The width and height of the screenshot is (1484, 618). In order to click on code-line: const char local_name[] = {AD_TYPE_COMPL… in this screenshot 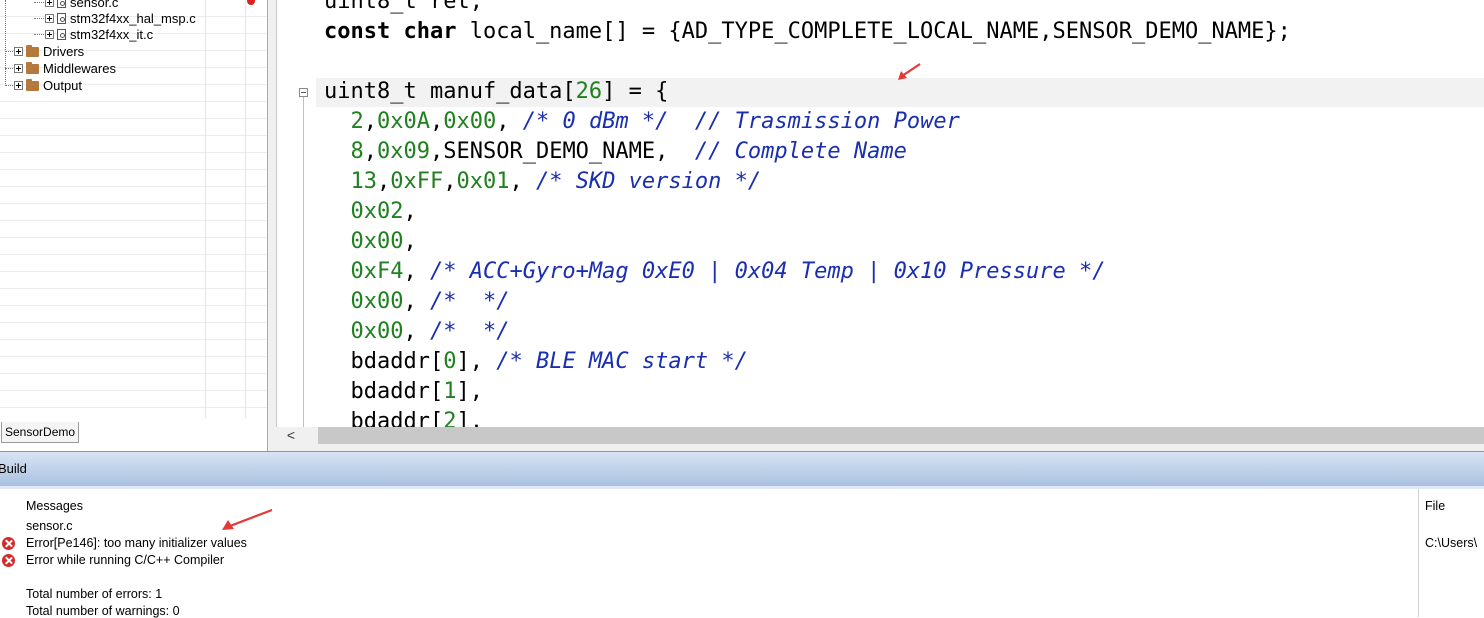, I will do `click(807, 31)`.